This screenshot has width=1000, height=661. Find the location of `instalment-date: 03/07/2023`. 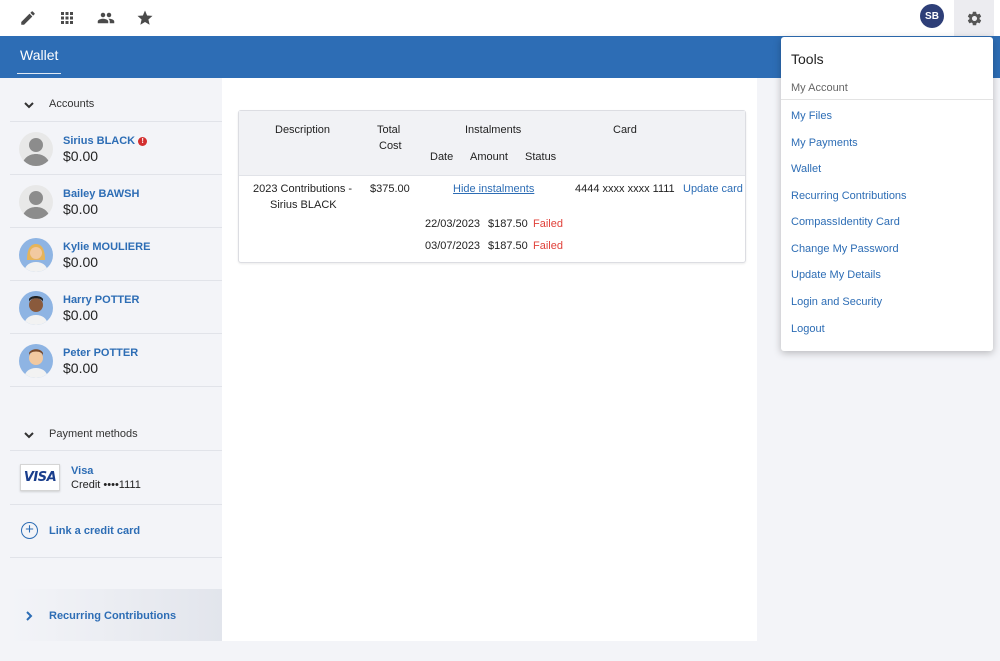

instalment-date: 03/07/2023 is located at coordinates (453, 246).